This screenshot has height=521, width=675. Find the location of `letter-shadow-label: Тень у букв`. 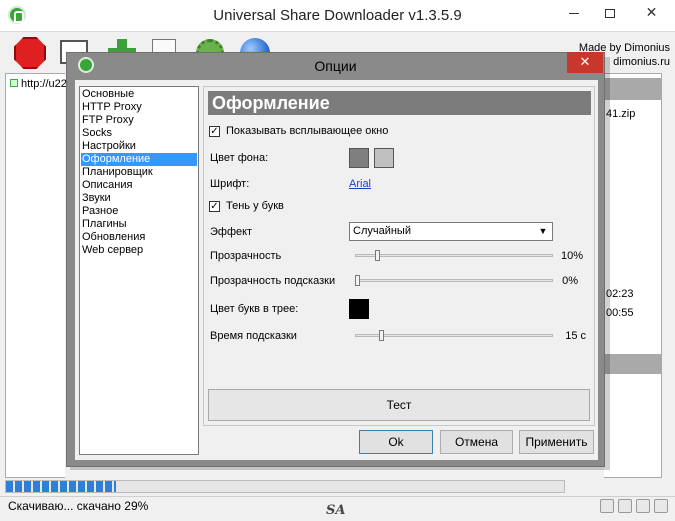

letter-shadow-label: Тень у букв is located at coordinates (255, 206).